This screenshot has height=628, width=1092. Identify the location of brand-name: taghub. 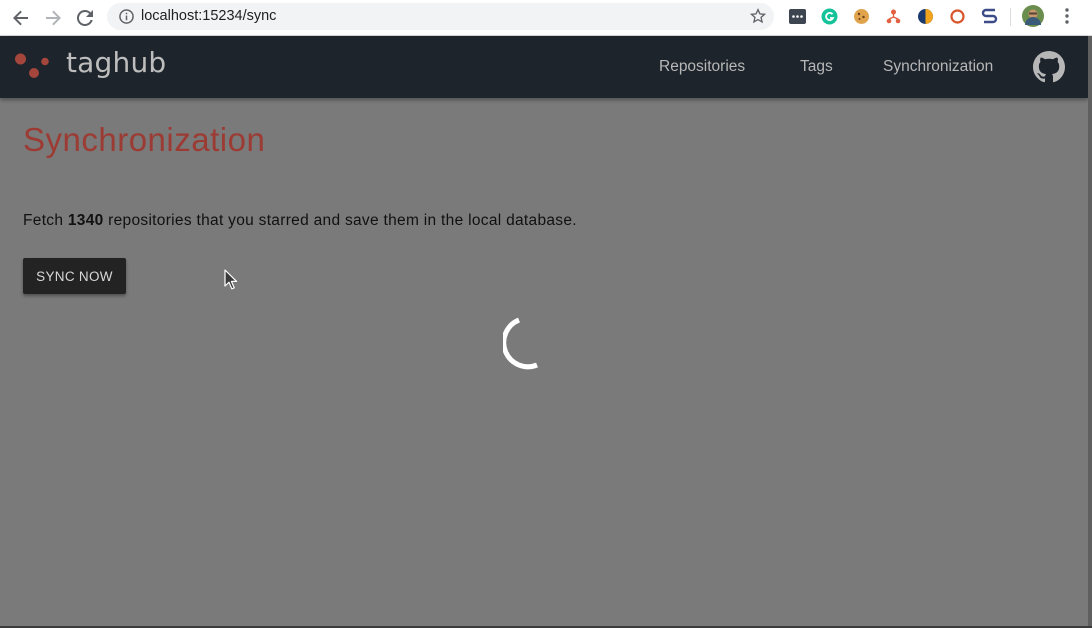
(116, 62).